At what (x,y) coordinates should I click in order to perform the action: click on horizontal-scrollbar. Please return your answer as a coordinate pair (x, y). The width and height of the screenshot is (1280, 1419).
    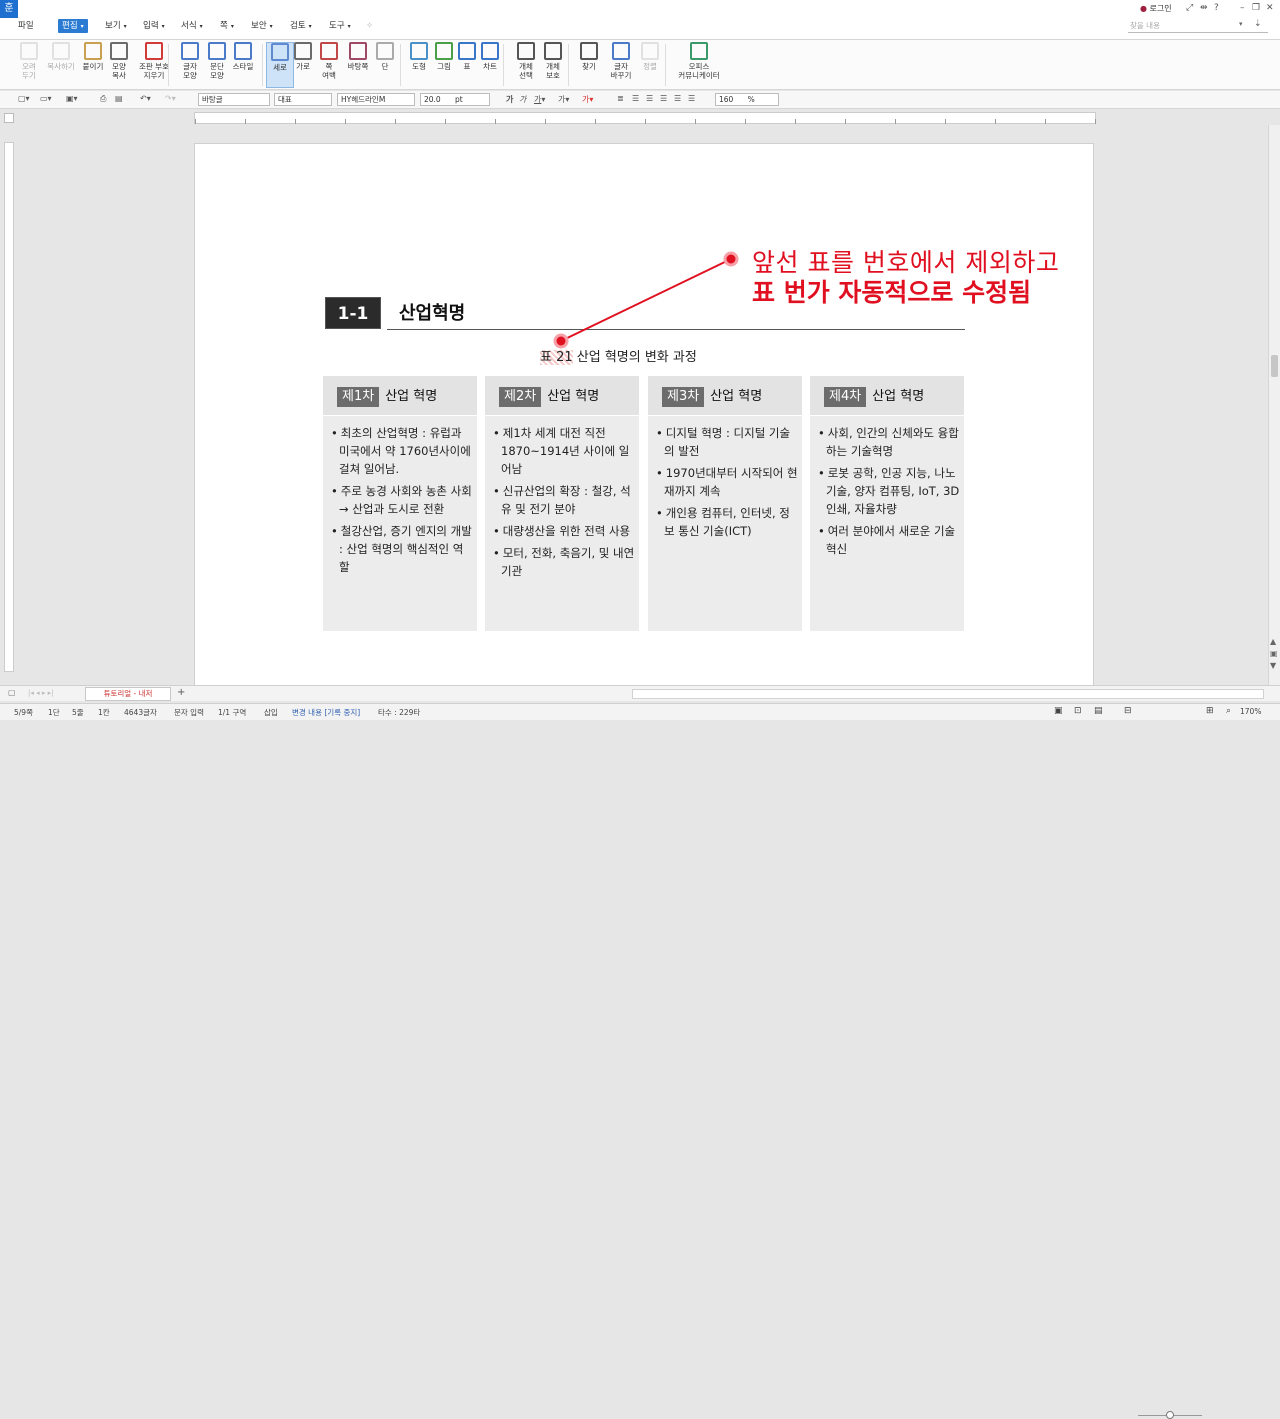
    Looking at the image, I should click on (948, 694).